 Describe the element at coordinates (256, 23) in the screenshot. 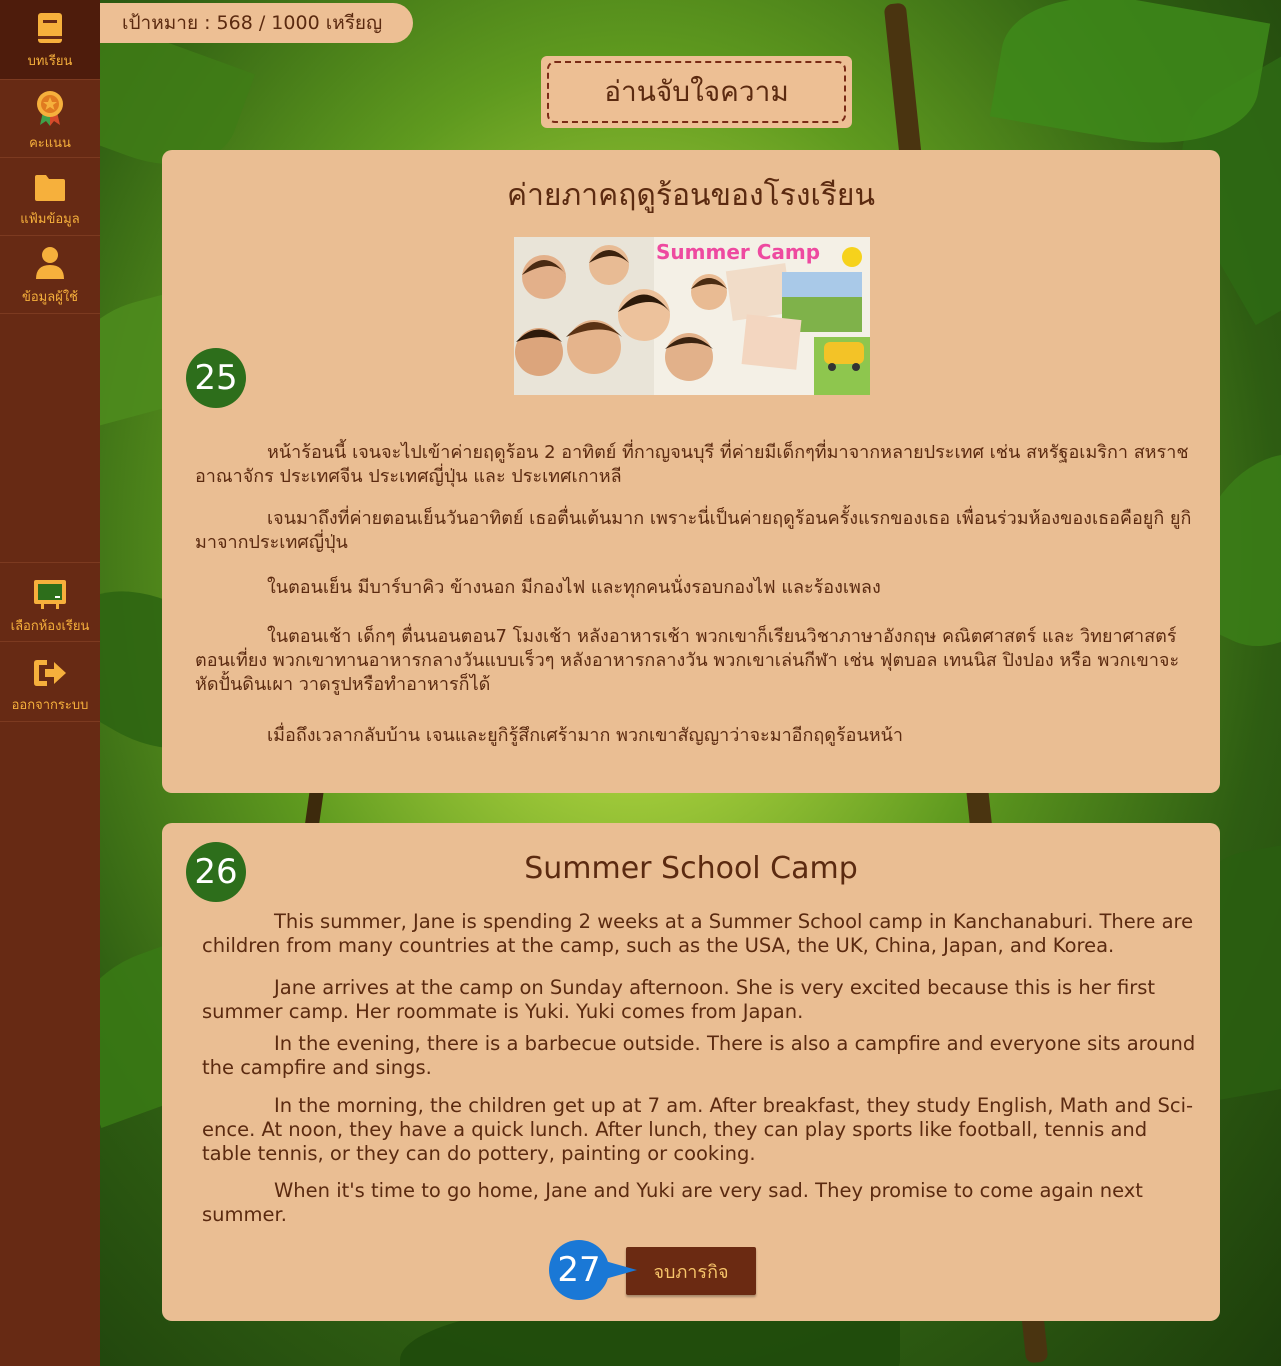

I see `coin-goal-indicator: เป้าหมาย : 568 / 1000 เหรียญ` at that location.